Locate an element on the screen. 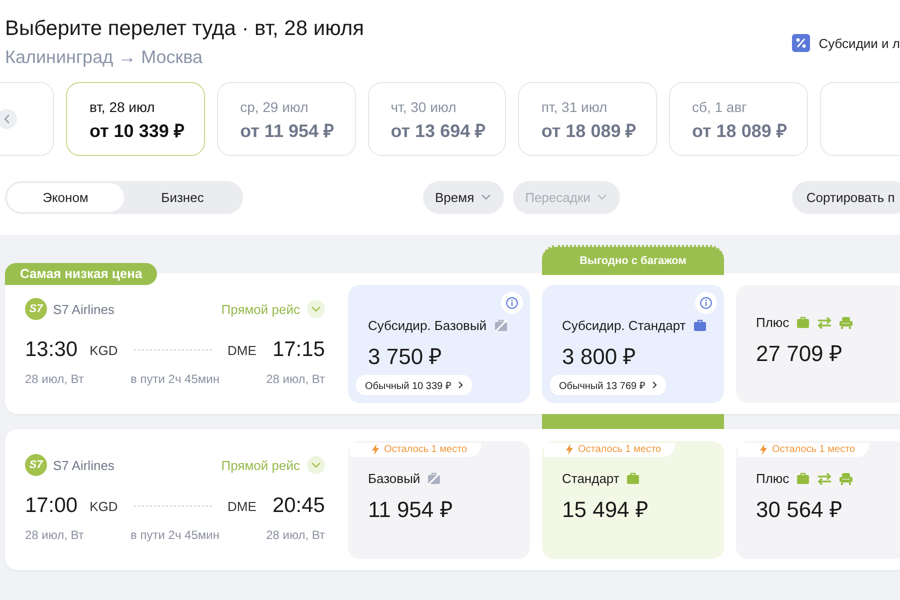 The image size is (900, 600). route-text: Калининград → Москва is located at coordinates (104, 57).